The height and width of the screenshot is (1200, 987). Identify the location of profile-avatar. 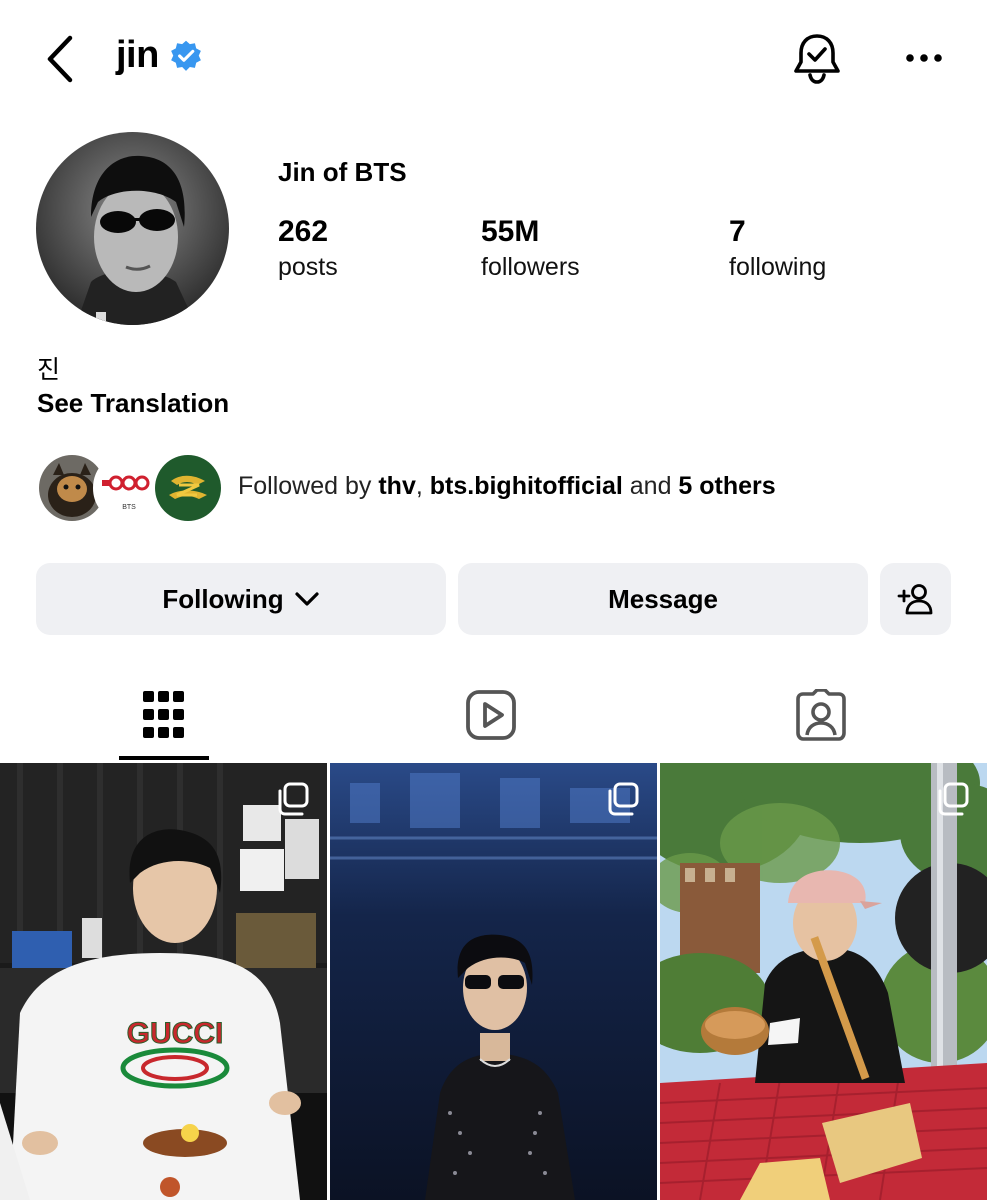
(132, 228).